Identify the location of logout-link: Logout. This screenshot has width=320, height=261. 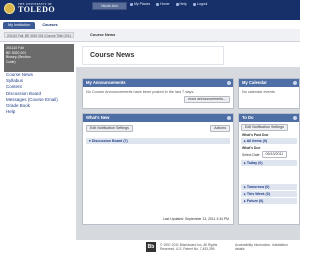
(199, 4).